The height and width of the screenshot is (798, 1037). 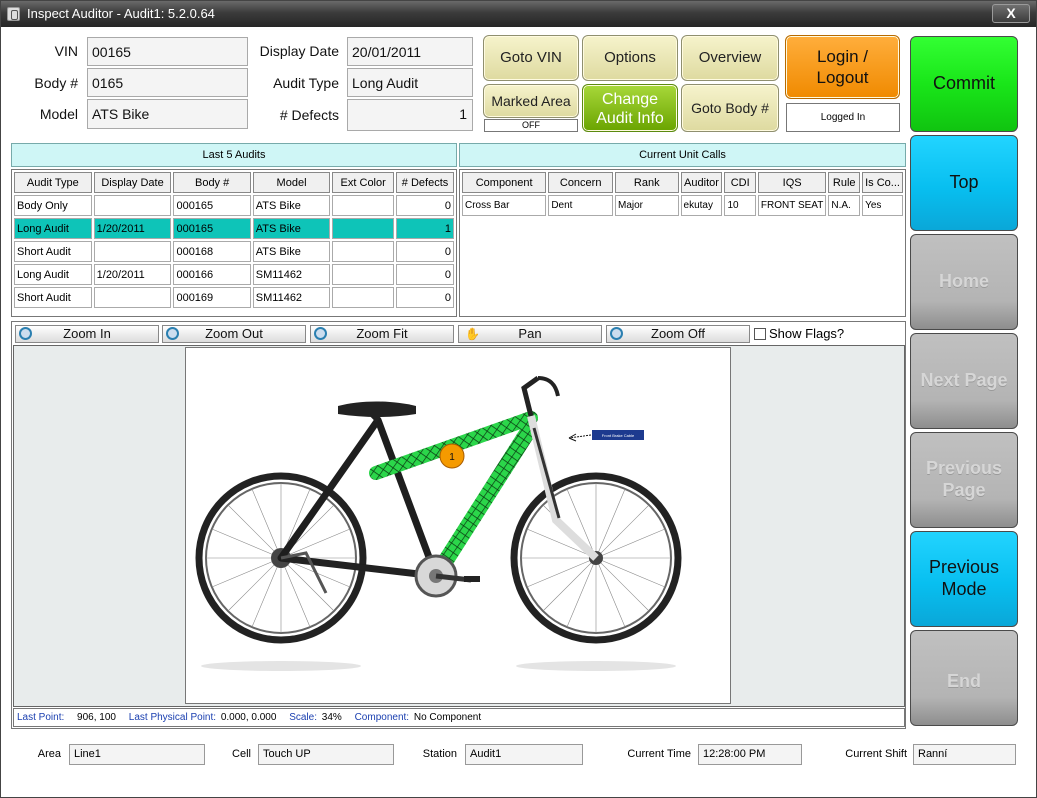 I want to click on goto-vin-button: Goto VIN, so click(x=531, y=58).